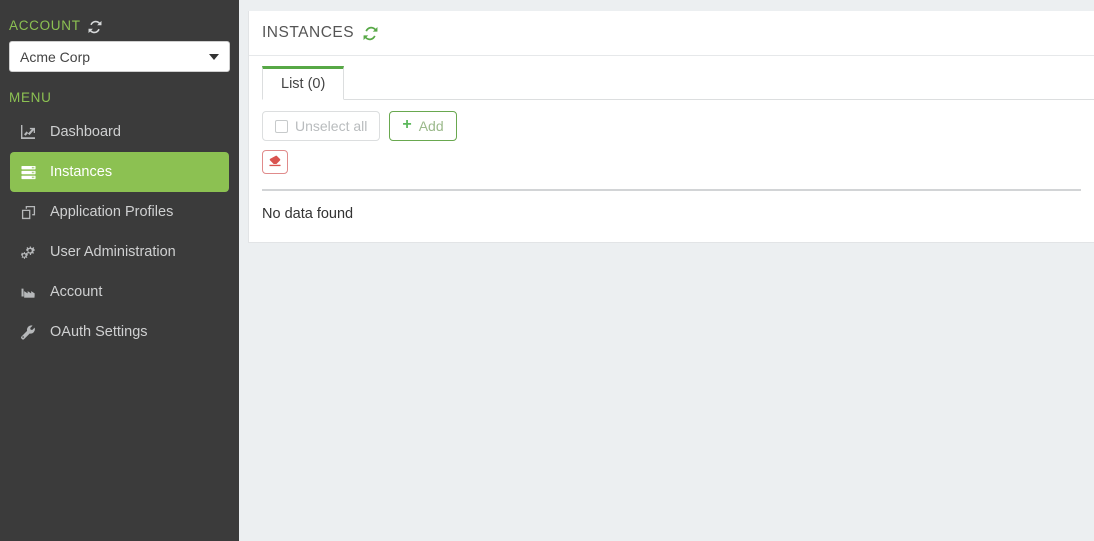 This screenshot has height=541, width=1094. What do you see at coordinates (28, 252) in the screenshot?
I see `cogs-icon` at bounding box center [28, 252].